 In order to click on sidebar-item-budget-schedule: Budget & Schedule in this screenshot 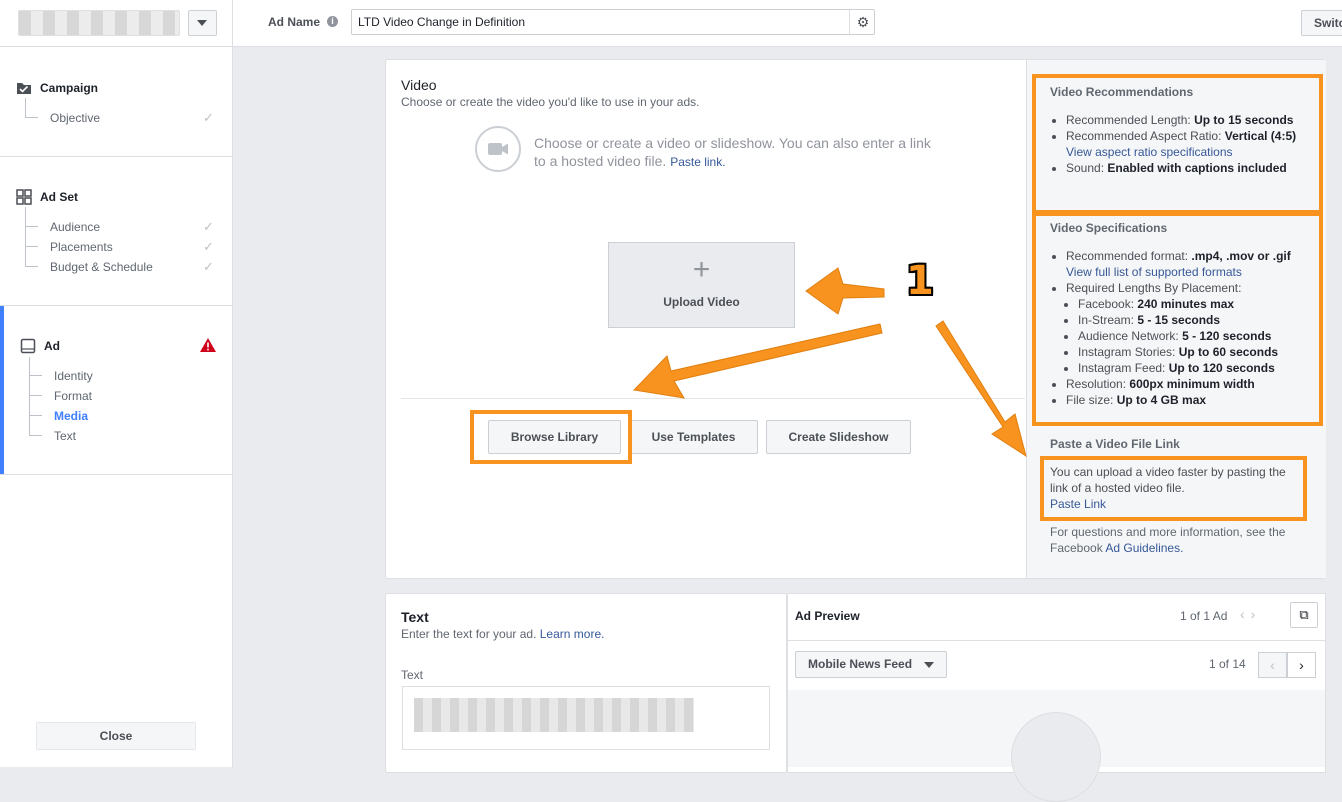, I will do `click(101, 267)`.